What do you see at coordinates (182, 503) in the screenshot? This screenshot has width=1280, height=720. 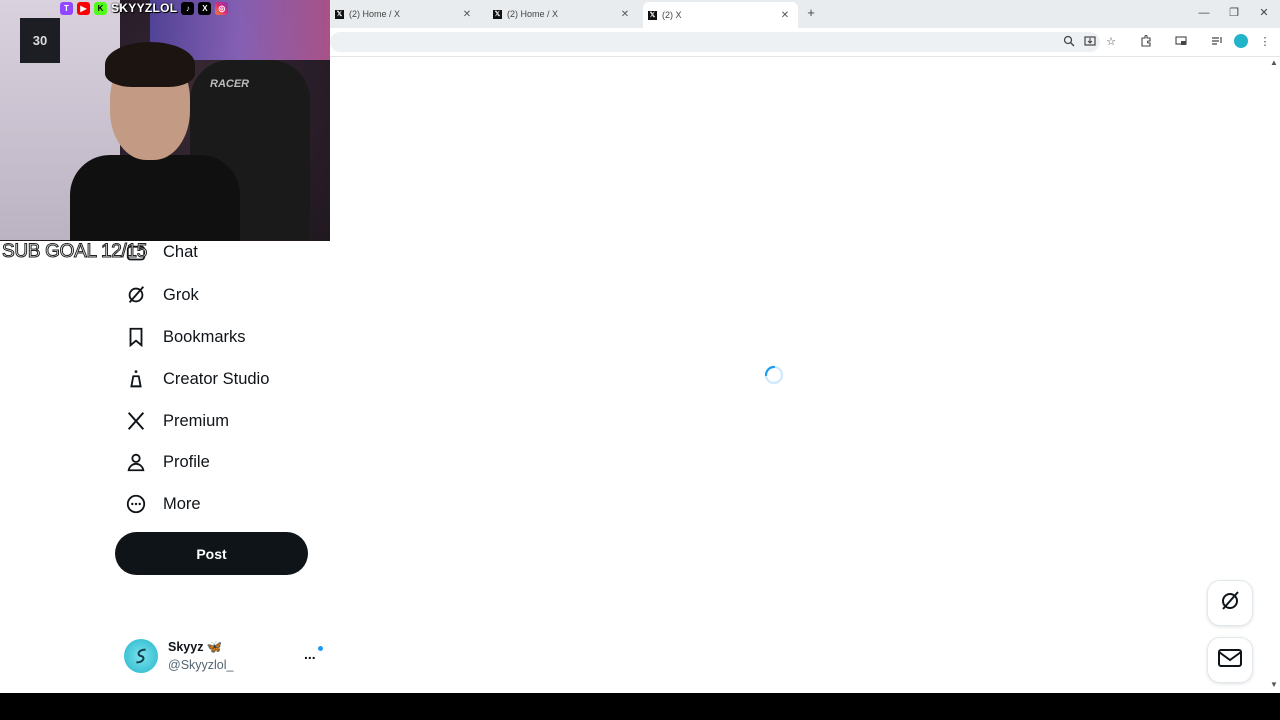 I see `sidebar-item-label: More` at bounding box center [182, 503].